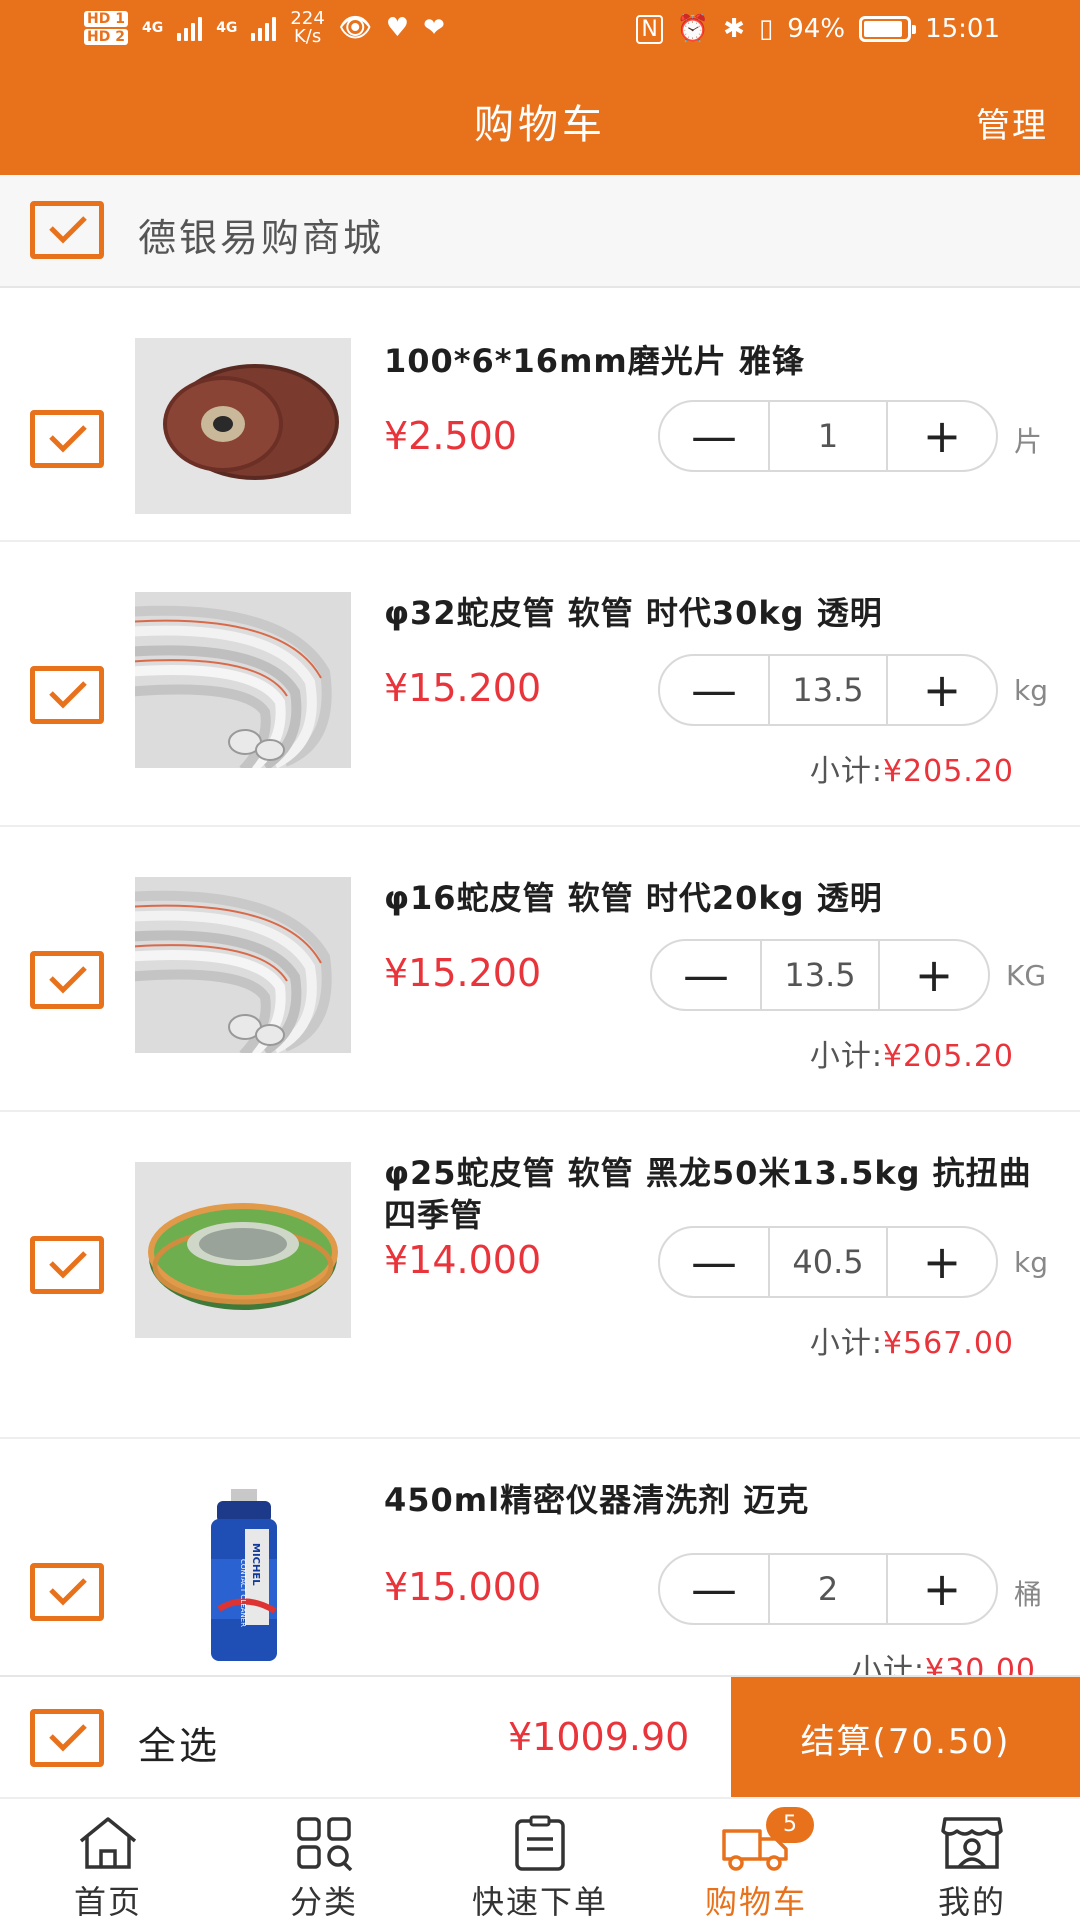  I want to click on grinding-disc-icon, so click(243, 426).